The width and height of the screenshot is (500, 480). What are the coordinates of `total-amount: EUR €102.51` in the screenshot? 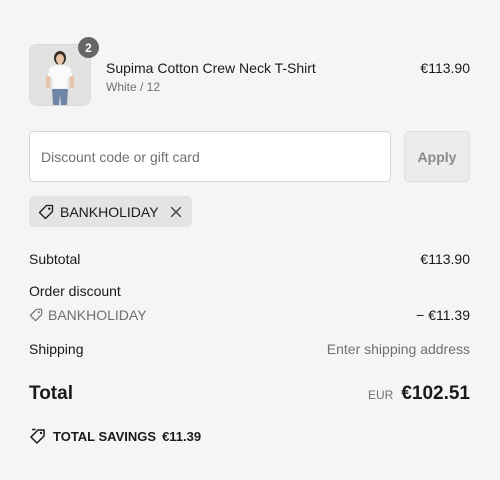 It's located at (419, 394).